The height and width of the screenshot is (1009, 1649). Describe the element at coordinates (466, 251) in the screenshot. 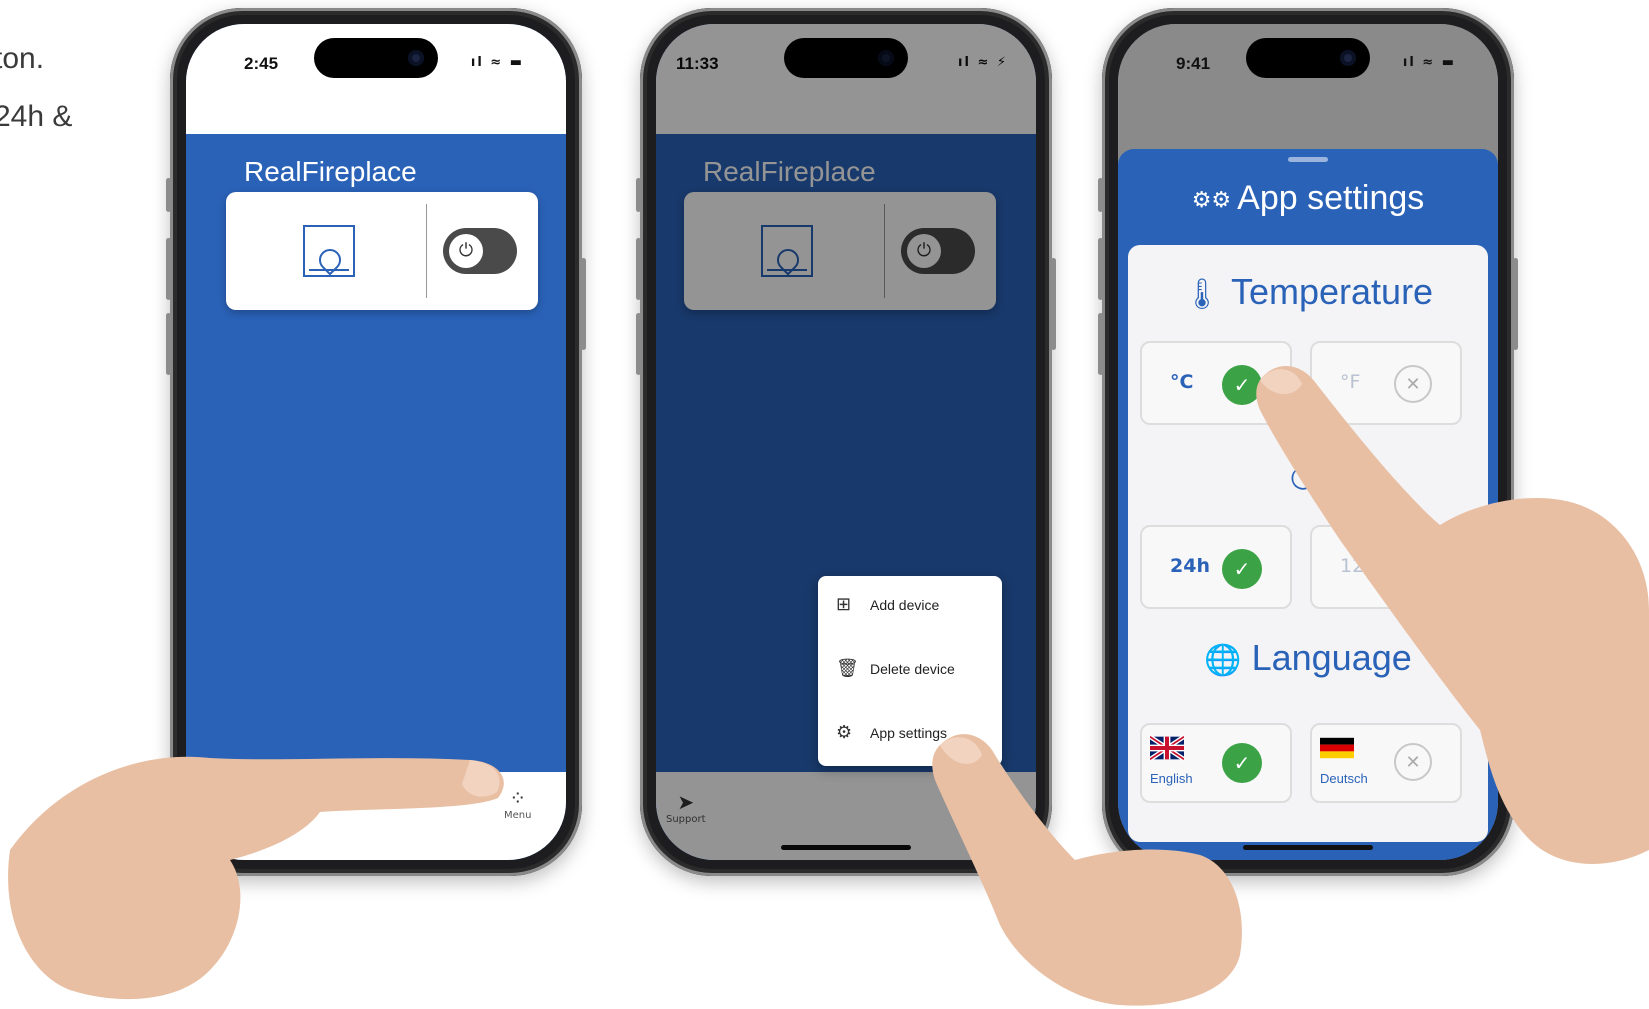

I see `power-icon: ⏻` at that location.